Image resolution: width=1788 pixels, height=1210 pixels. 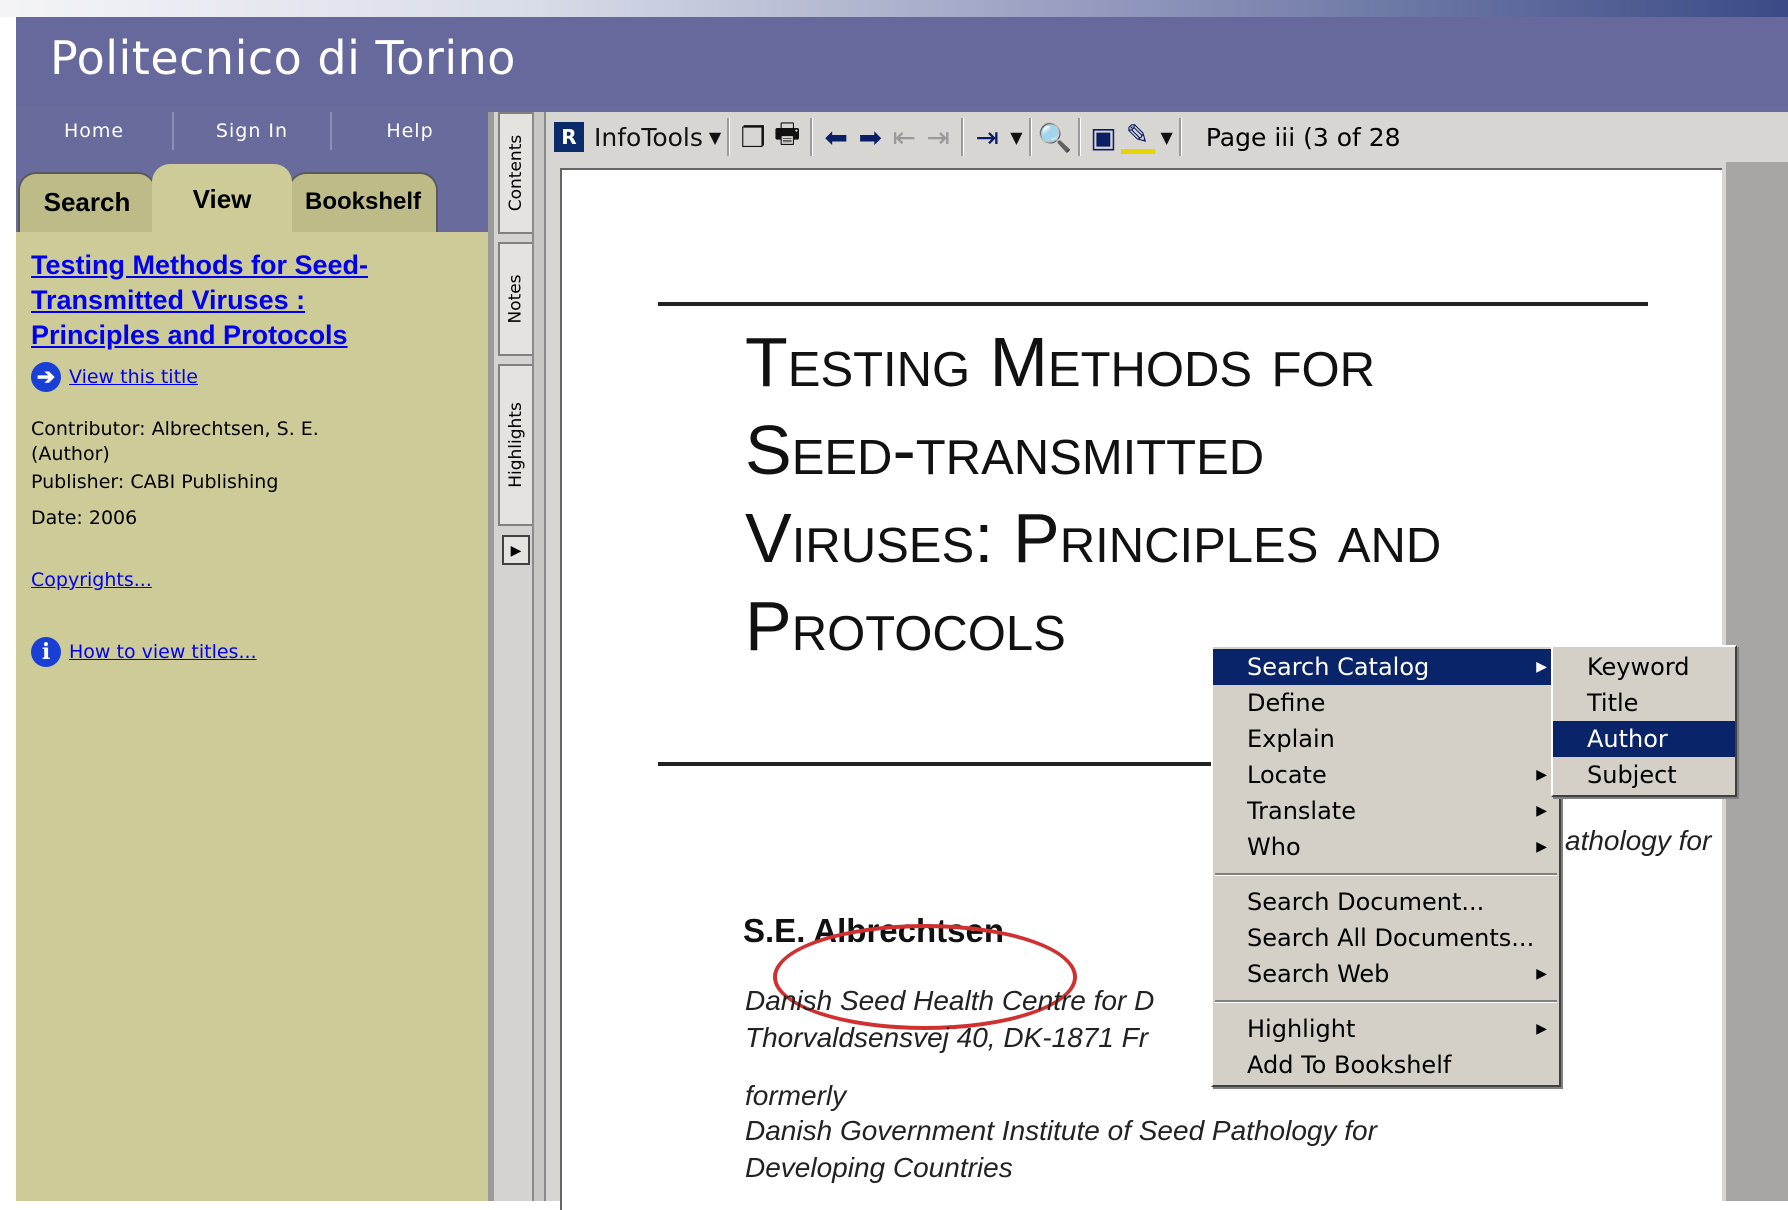 What do you see at coordinates (879, 1167) in the screenshot?
I see `institute-line-2: Developing Countries` at bounding box center [879, 1167].